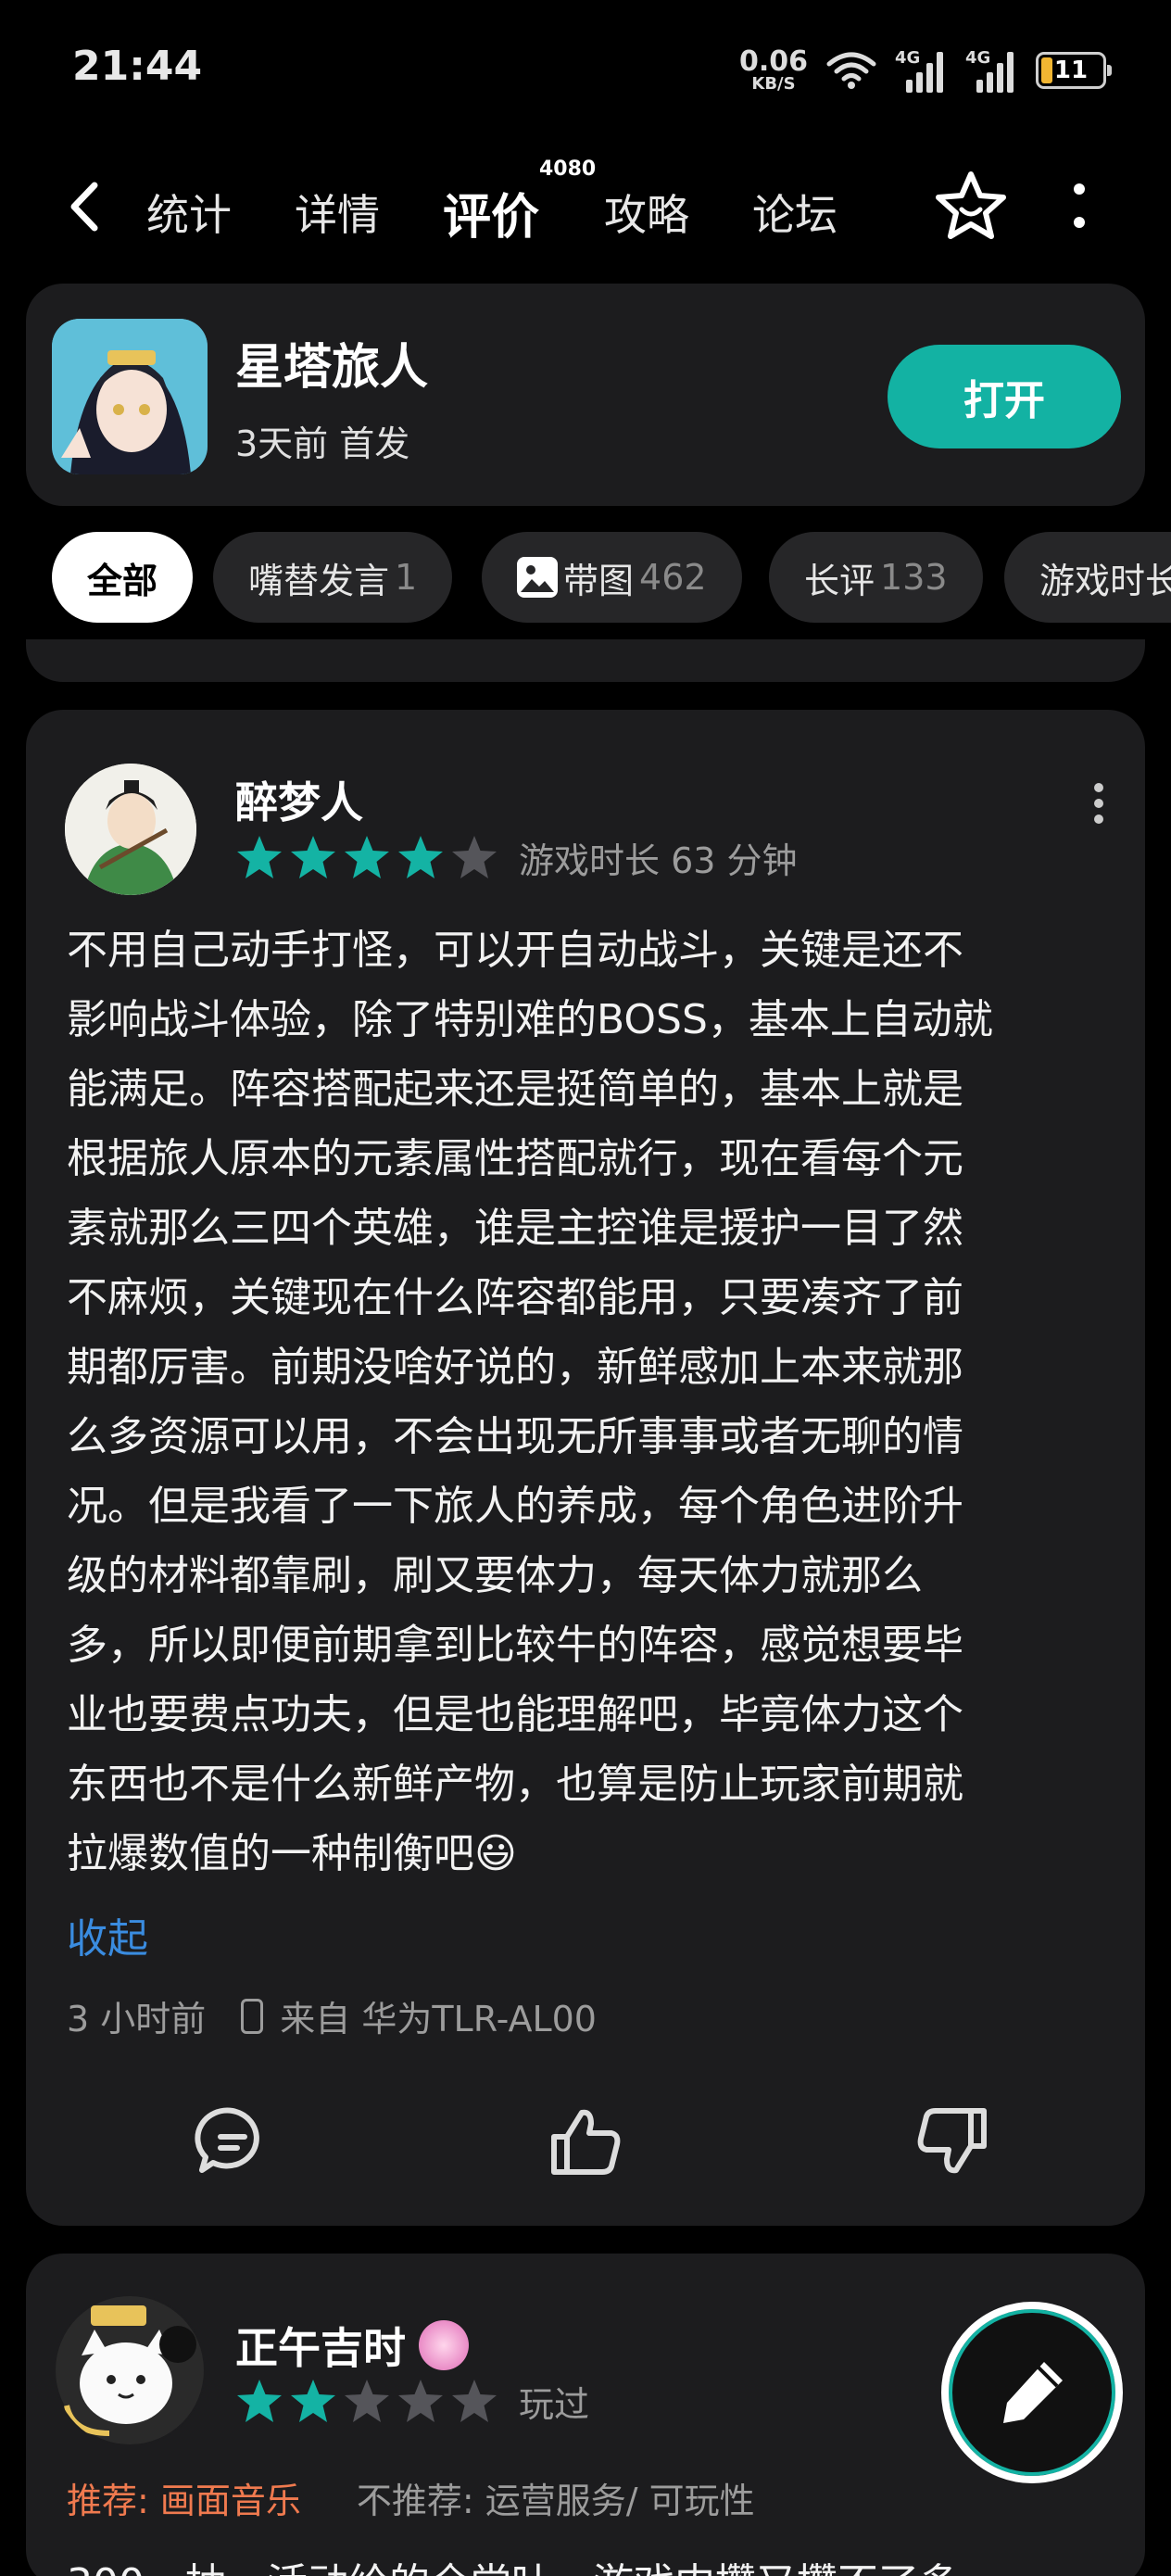 This screenshot has height=2576, width=1171. I want to click on tab-details: 详情, so click(337, 213).